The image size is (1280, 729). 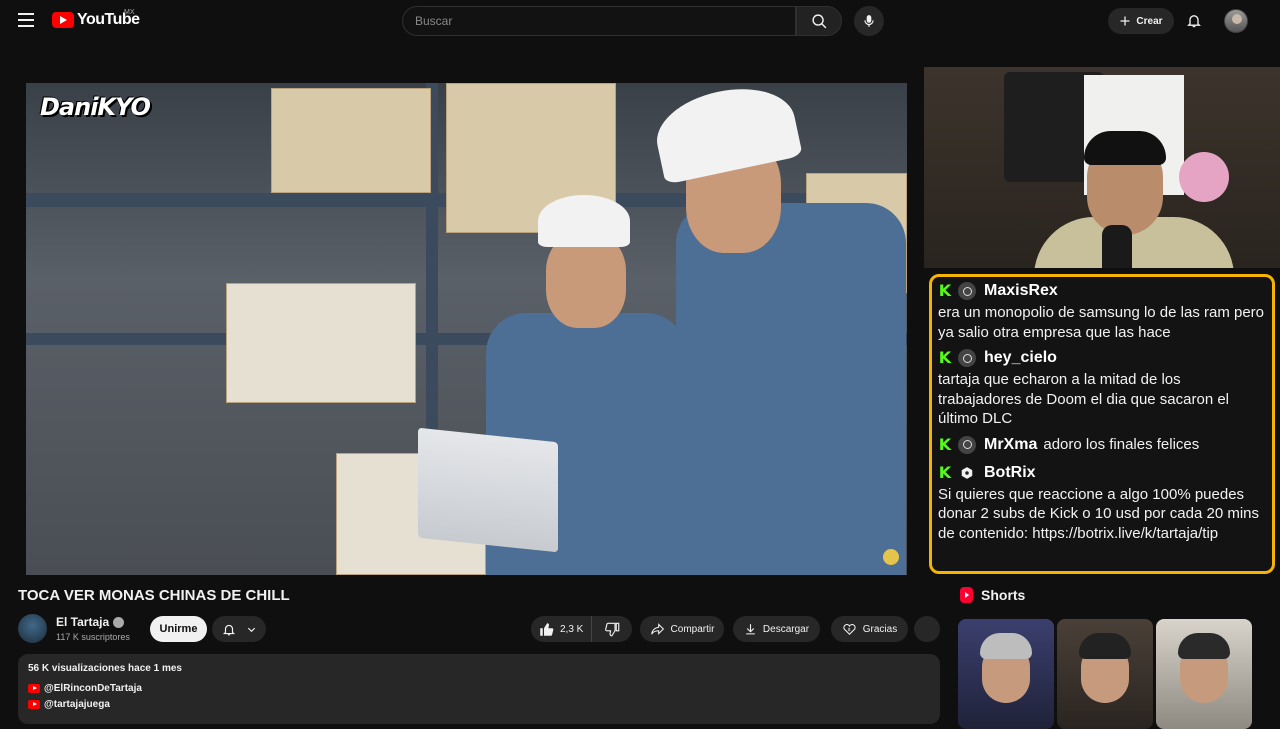 What do you see at coordinates (1021, 290) in the screenshot?
I see `chat-username: MaxisRex` at bounding box center [1021, 290].